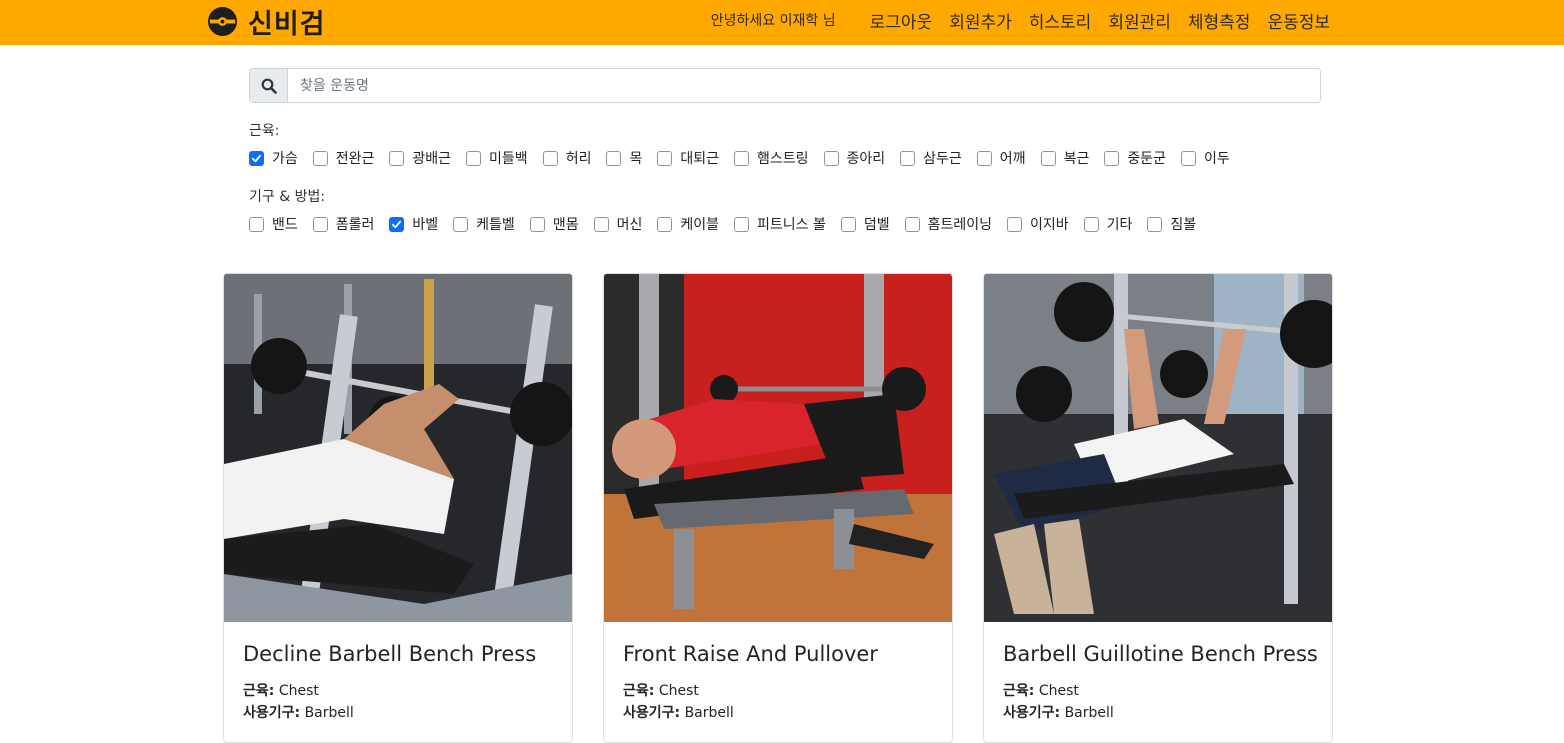 This screenshot has width=1564, height=743. I want to click on muscle-filter-option: 햄스트링, so click(771, 158).